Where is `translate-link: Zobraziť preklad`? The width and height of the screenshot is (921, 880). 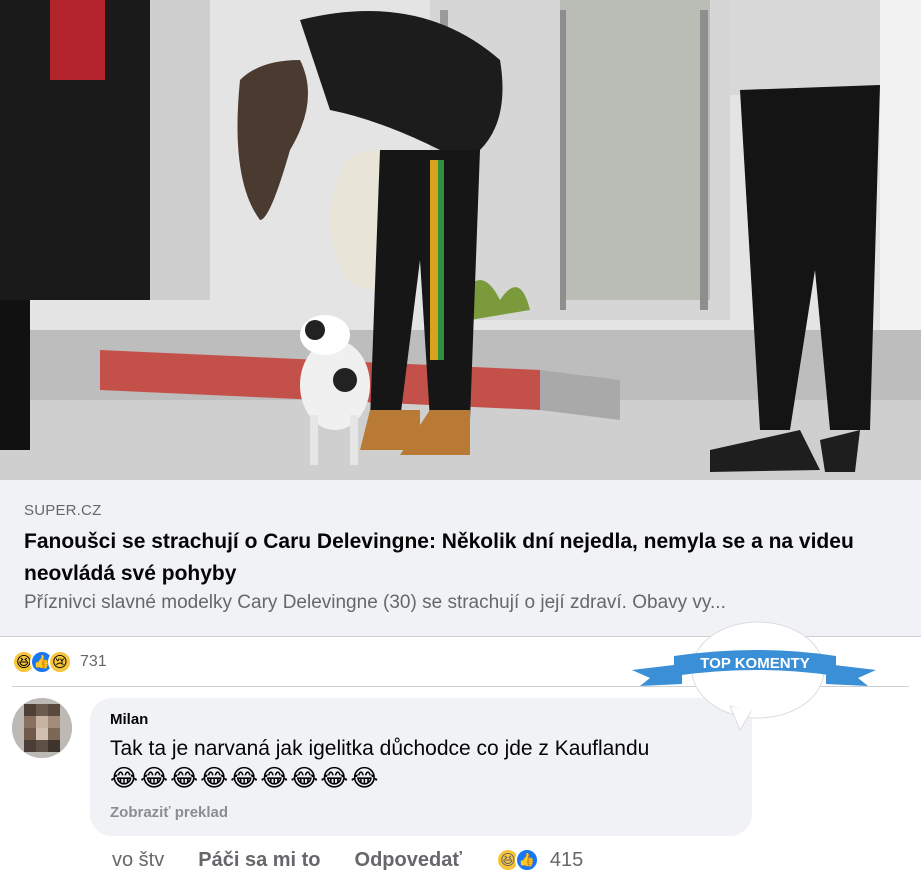 translate-link: Zobraziť preklad is located at coordinates (169, 812).